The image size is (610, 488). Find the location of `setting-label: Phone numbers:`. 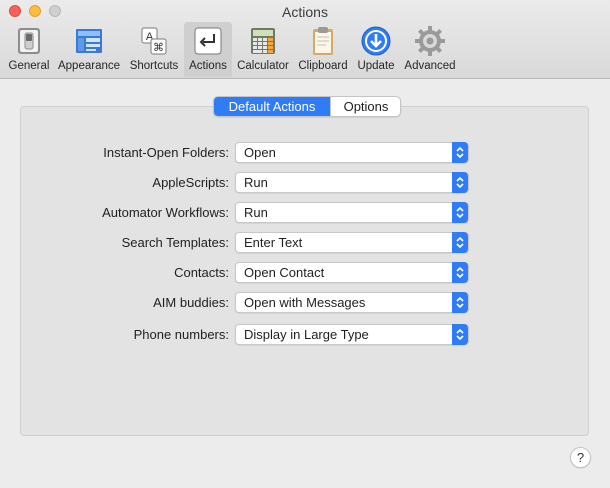

setting-label: Phone numbers: is located at coordinates (181, 334).